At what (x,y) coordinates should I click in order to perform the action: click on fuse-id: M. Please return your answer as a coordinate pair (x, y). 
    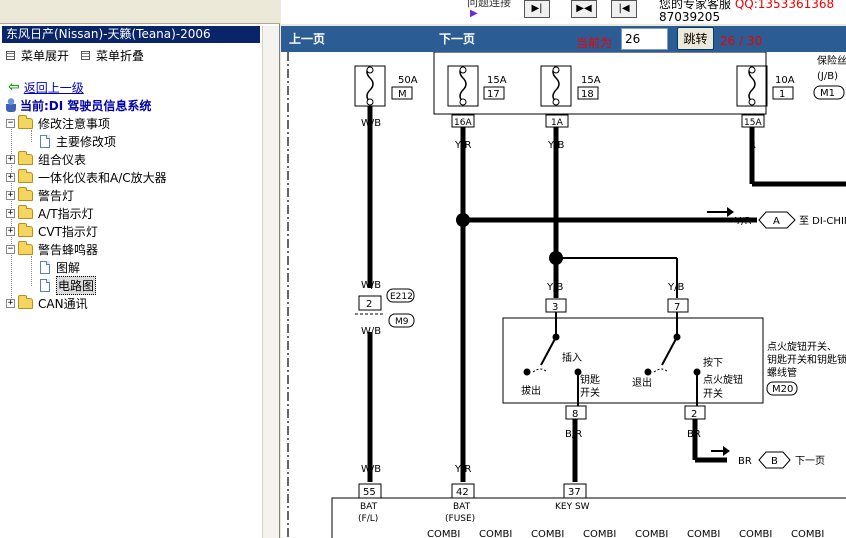
    Looking at the image, I should click on (402, 94).